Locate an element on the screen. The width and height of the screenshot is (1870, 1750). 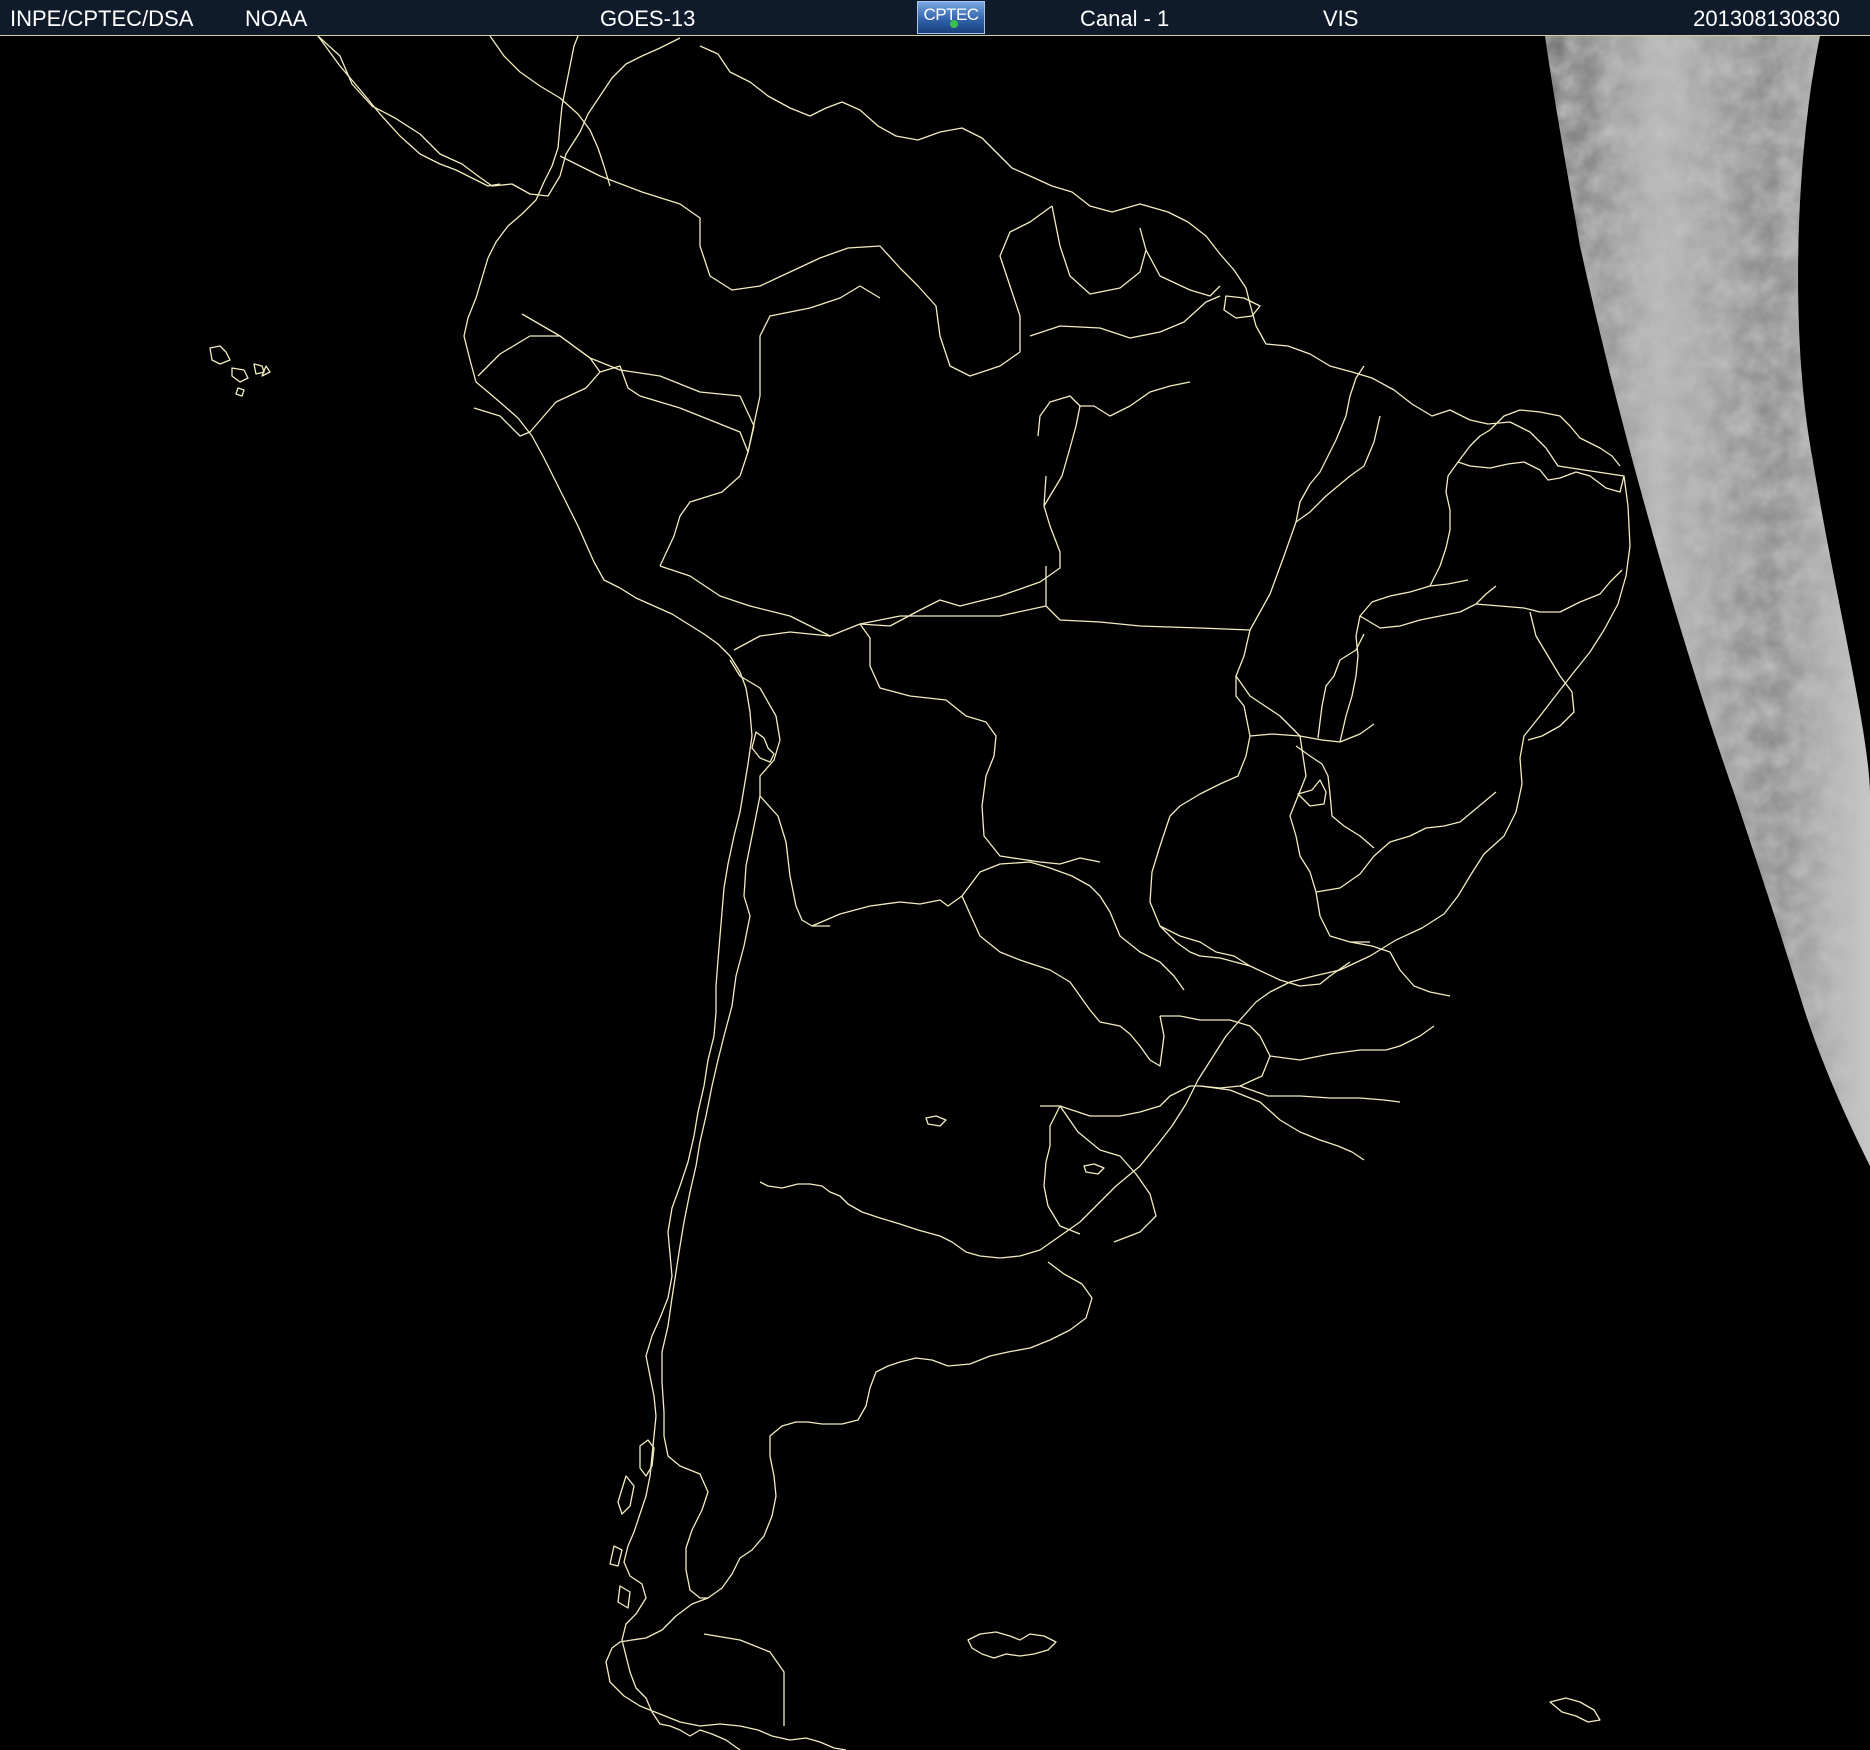
border-argentina-brazil-south is located at coordinates (1155, 1086).